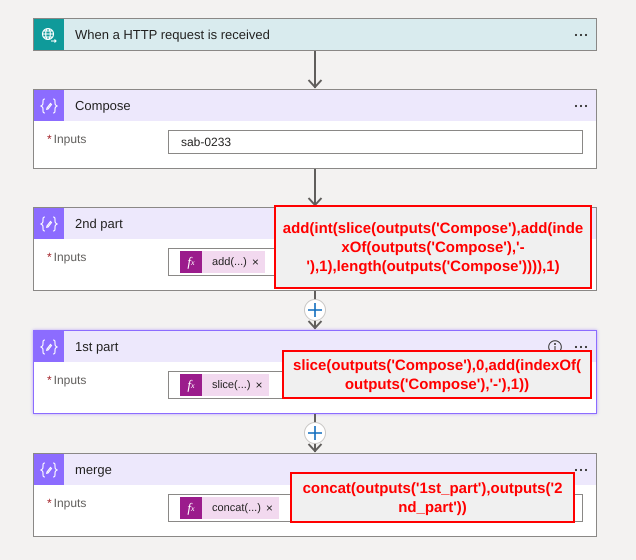 Image resolution: width=636 pixels, height=560 pixels. What do you see at coordinates (231, 385) in the screenshot?
I see `token-label: slice(...)` at bounding box center [231, 385].